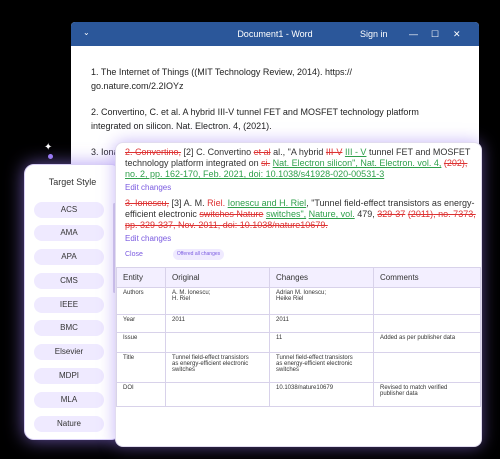 Image resolution: width=500 pixels, height=459 pixels. Describe the element at coordinates (413, 34) in the screenshot. I see `minimize-icon: —` at that location.